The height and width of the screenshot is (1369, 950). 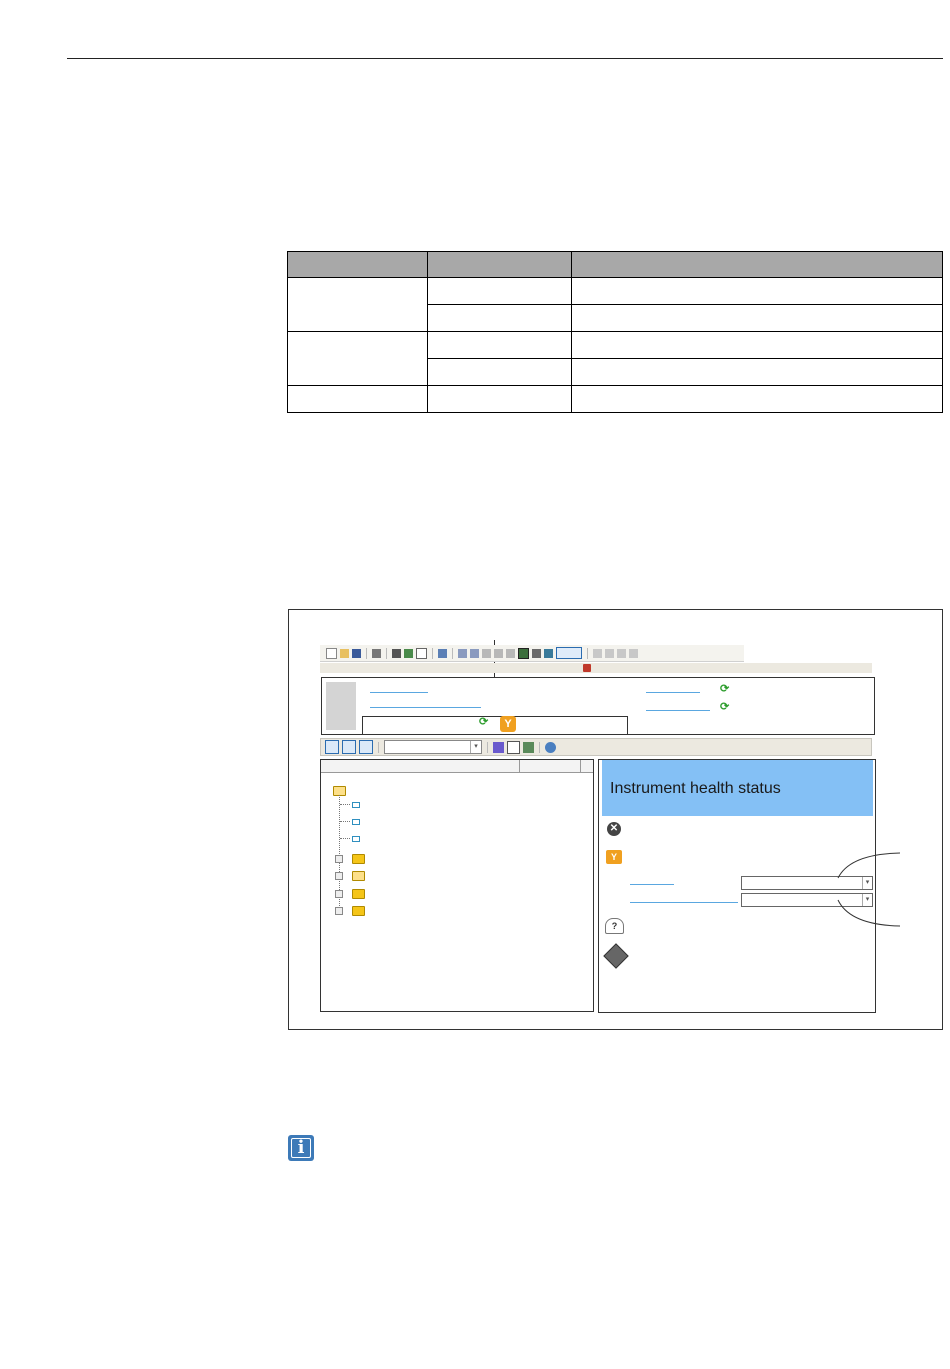 What do you see at coordinates (536, 653) in the screenshot?
I see `offline-icon` at bounding box center [536, 653].